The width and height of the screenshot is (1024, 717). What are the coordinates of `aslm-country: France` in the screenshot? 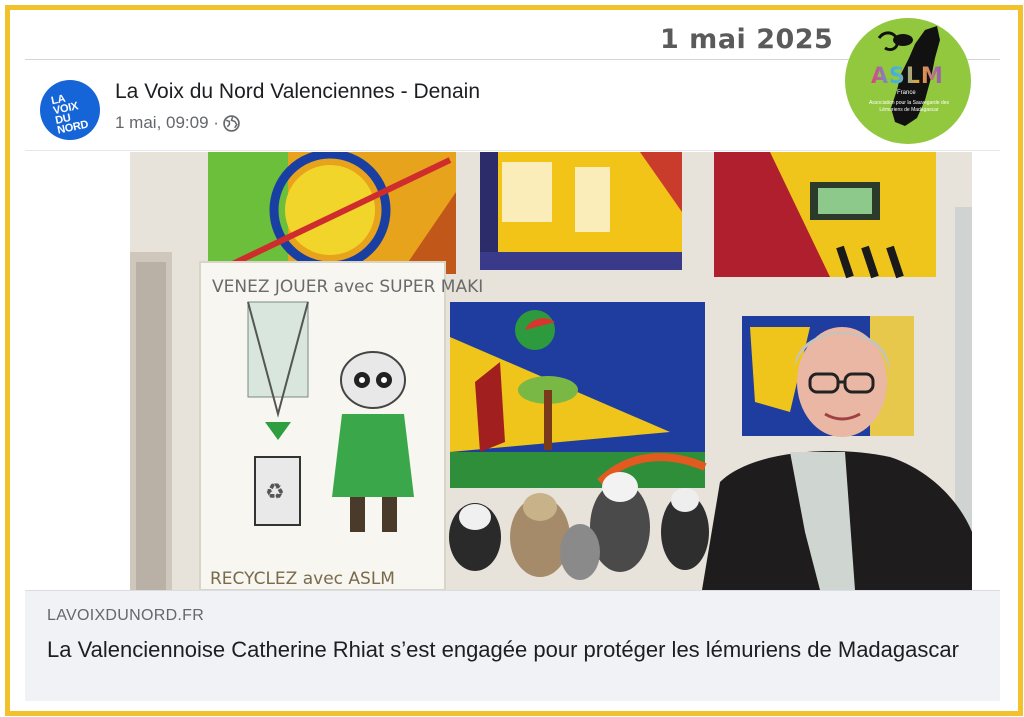 It's located at (906, 93).